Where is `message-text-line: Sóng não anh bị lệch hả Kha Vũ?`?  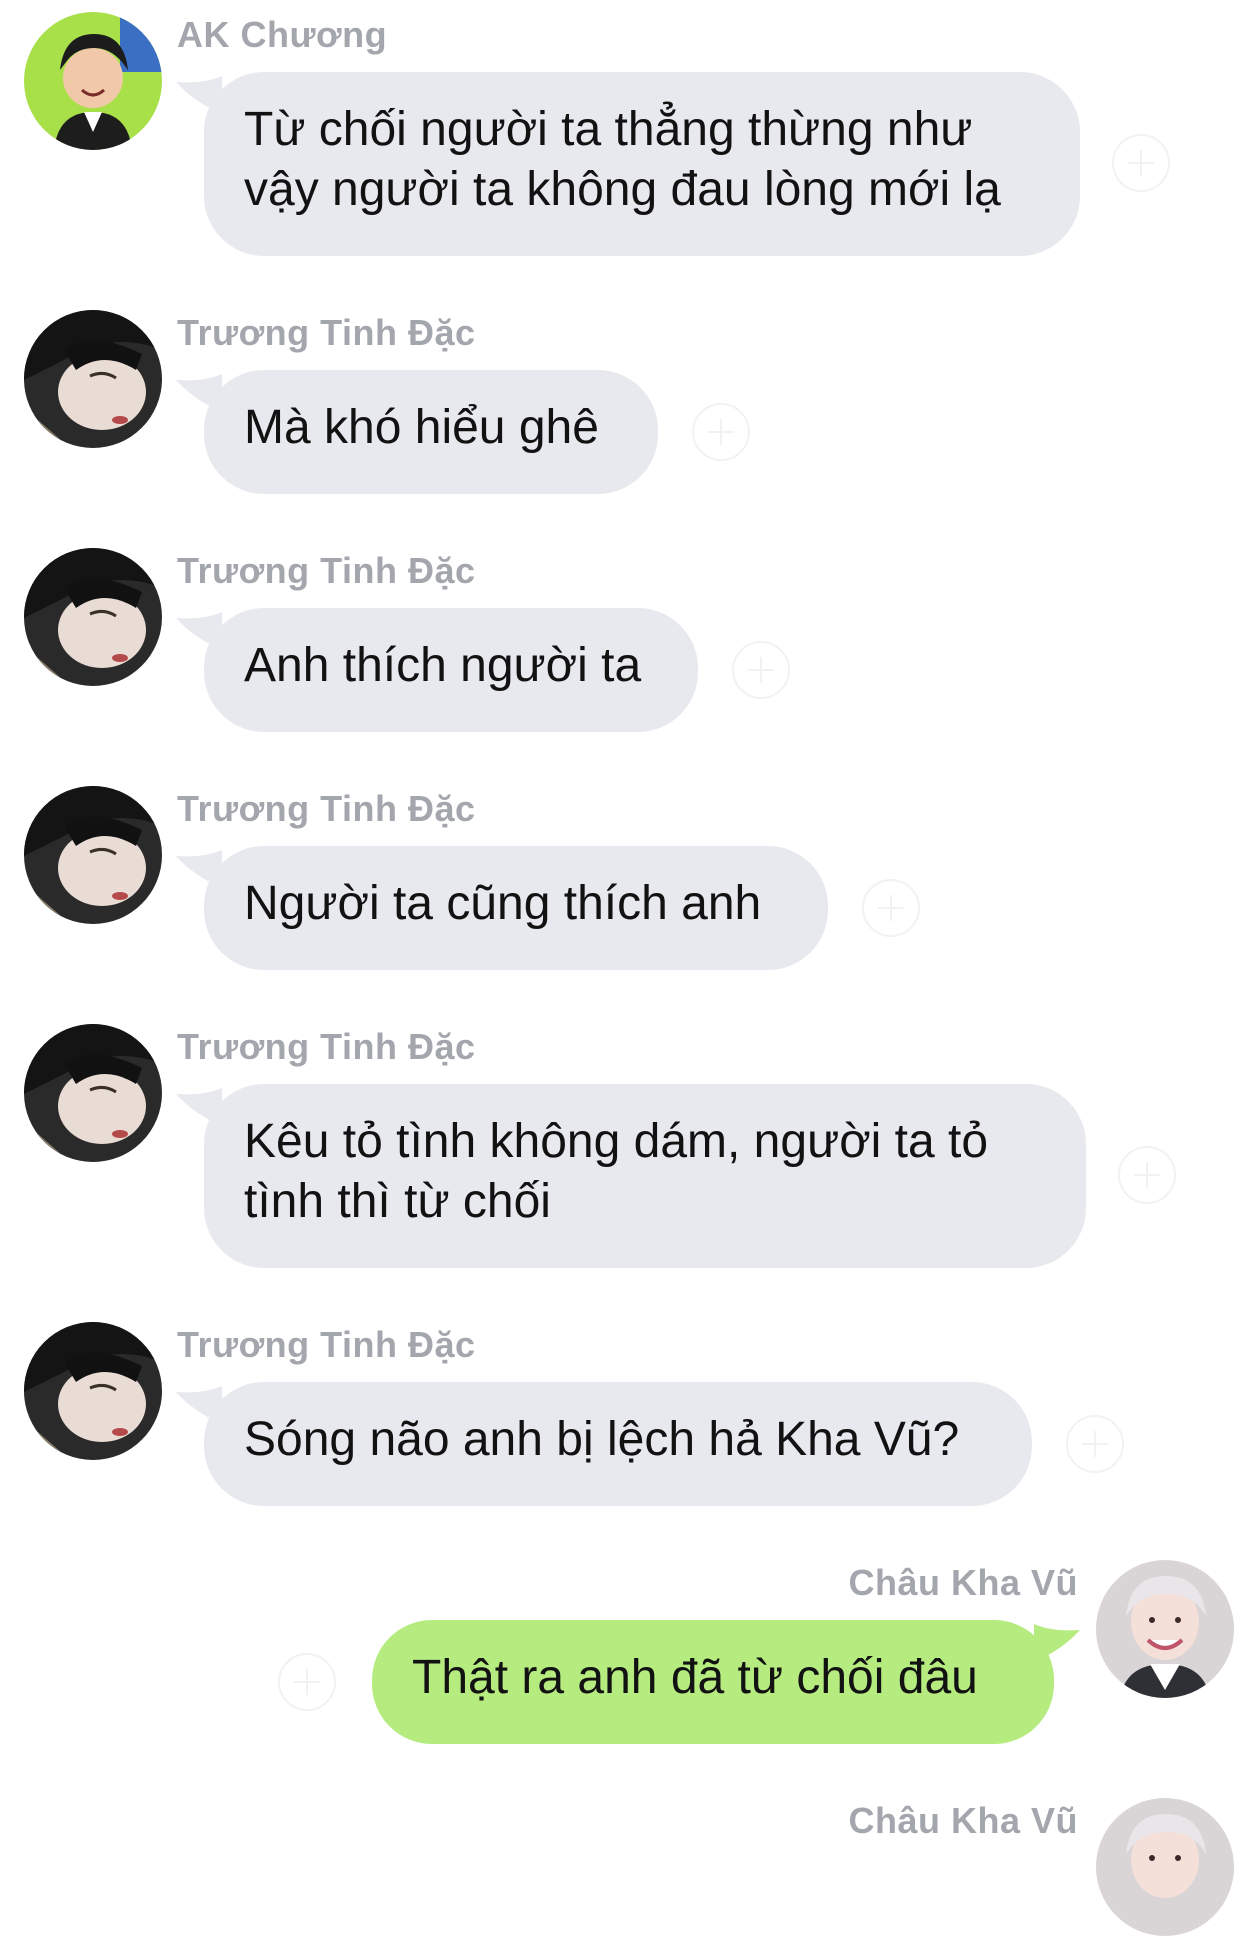
message-text-line: Sóng não anh bị lệch hả Kha Vũ? is located at coordinates (602, 1439).